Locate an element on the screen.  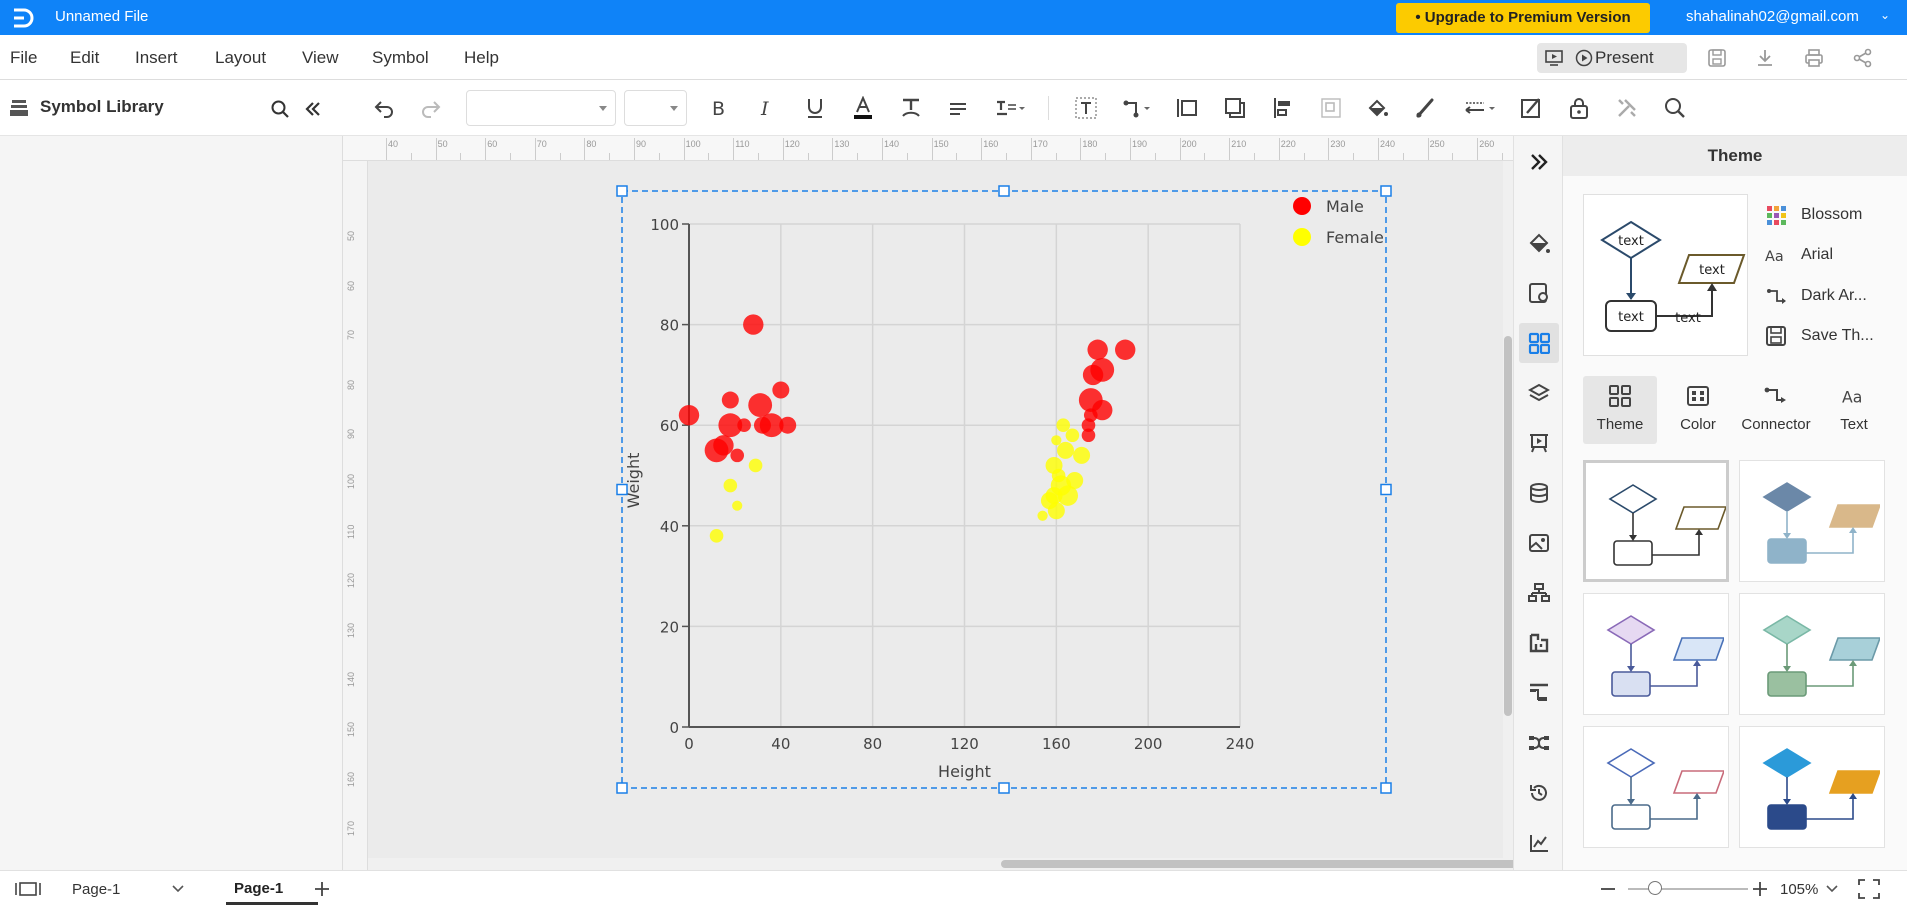
mind-map-icon is located at coordinates (1539, 743).